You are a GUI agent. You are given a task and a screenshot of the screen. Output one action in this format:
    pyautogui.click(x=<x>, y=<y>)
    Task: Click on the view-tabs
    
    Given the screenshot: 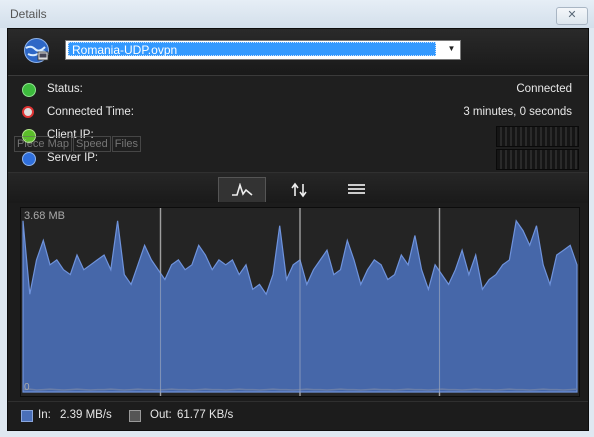 What is the action you would take?
    pyautogui.click(x=298, y=187)
    